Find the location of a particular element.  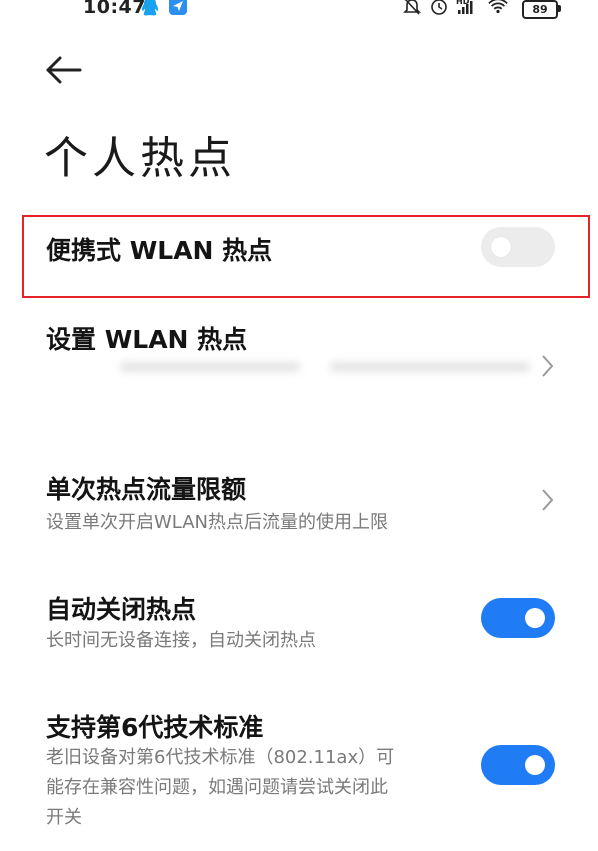

portable-hotspot-toggle is located at coordinates (518, 247).